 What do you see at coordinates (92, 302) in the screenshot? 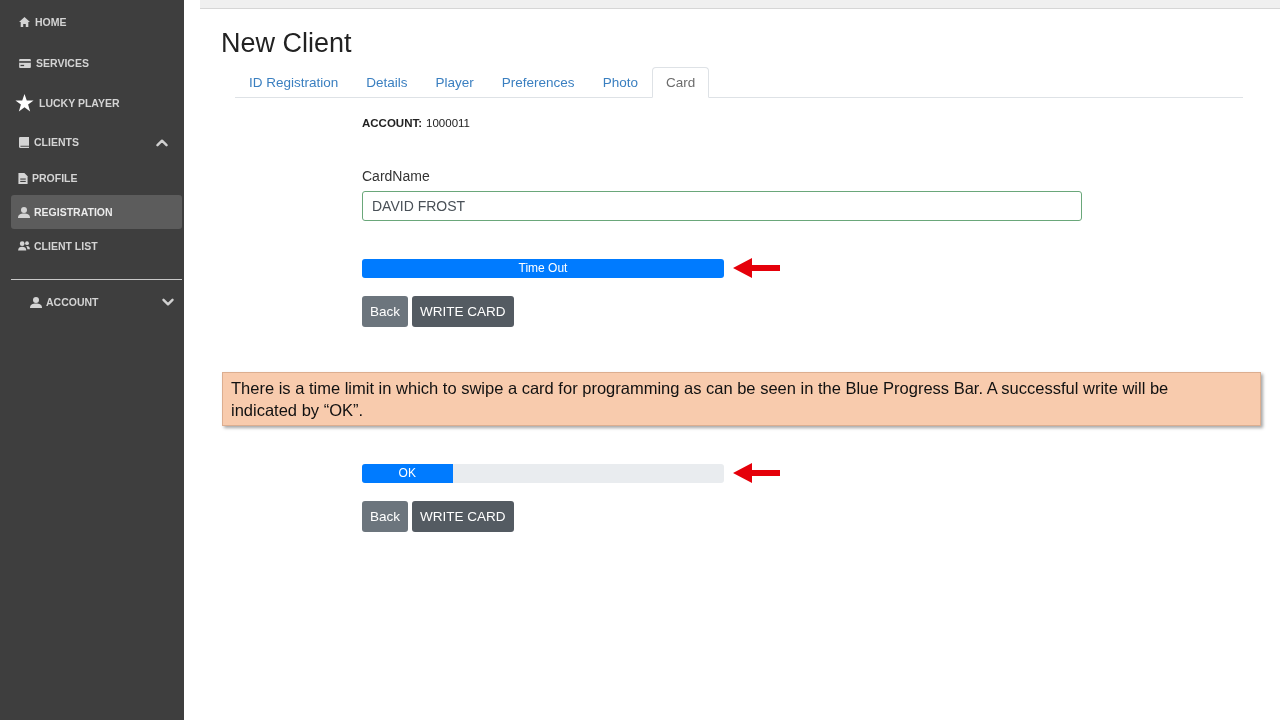
I see `account-menu: ACCOUNT` at bounding box center [92, 302].